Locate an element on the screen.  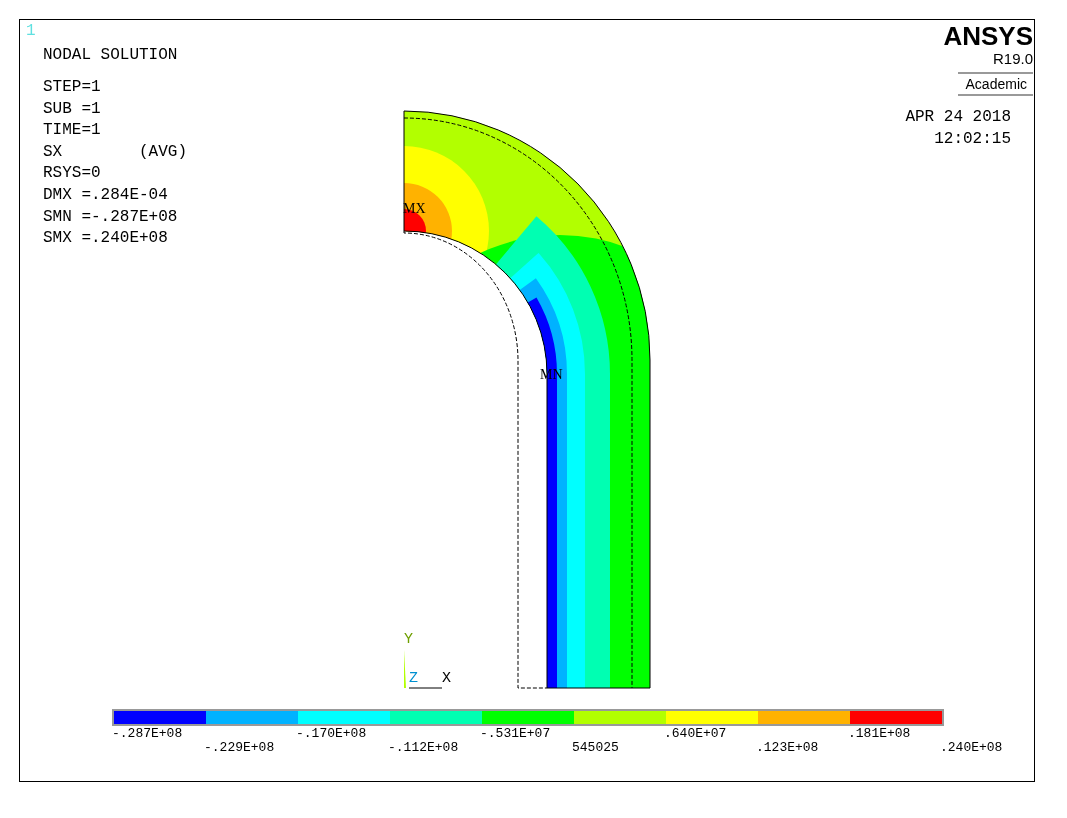
legend-value: .240E+08 is located at coordinates (971, 748).